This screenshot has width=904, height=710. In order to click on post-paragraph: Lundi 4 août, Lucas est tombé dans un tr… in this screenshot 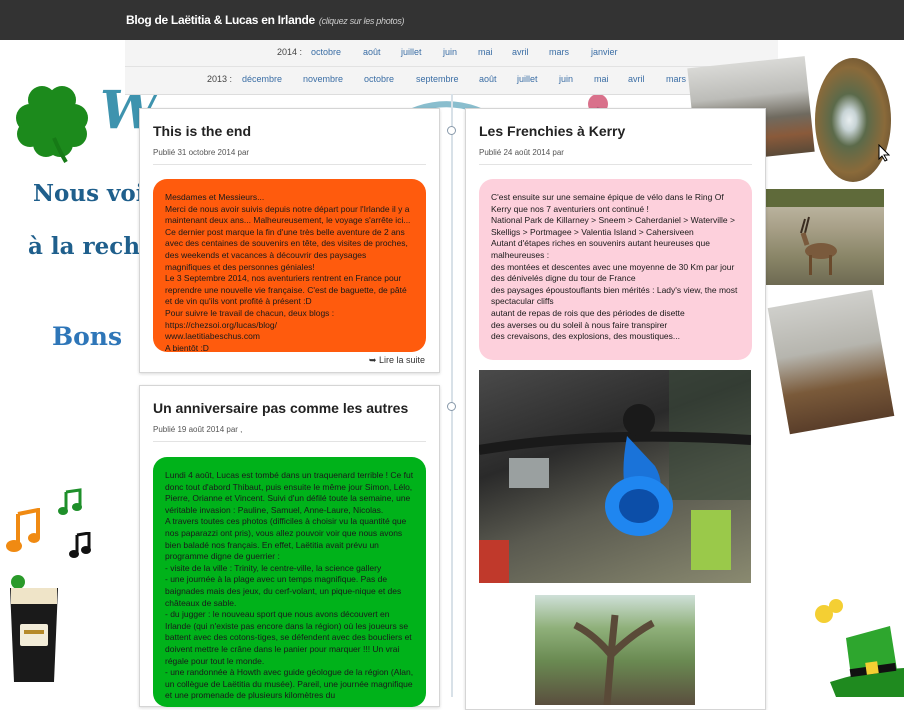, I will do `click(289, 492)`.